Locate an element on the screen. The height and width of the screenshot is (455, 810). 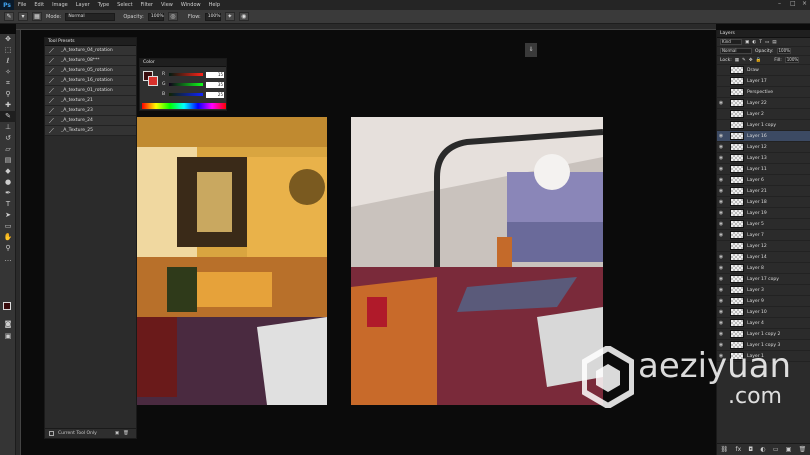
layer-row: ◉ Layer 7 is located at coordinates (763, 235).